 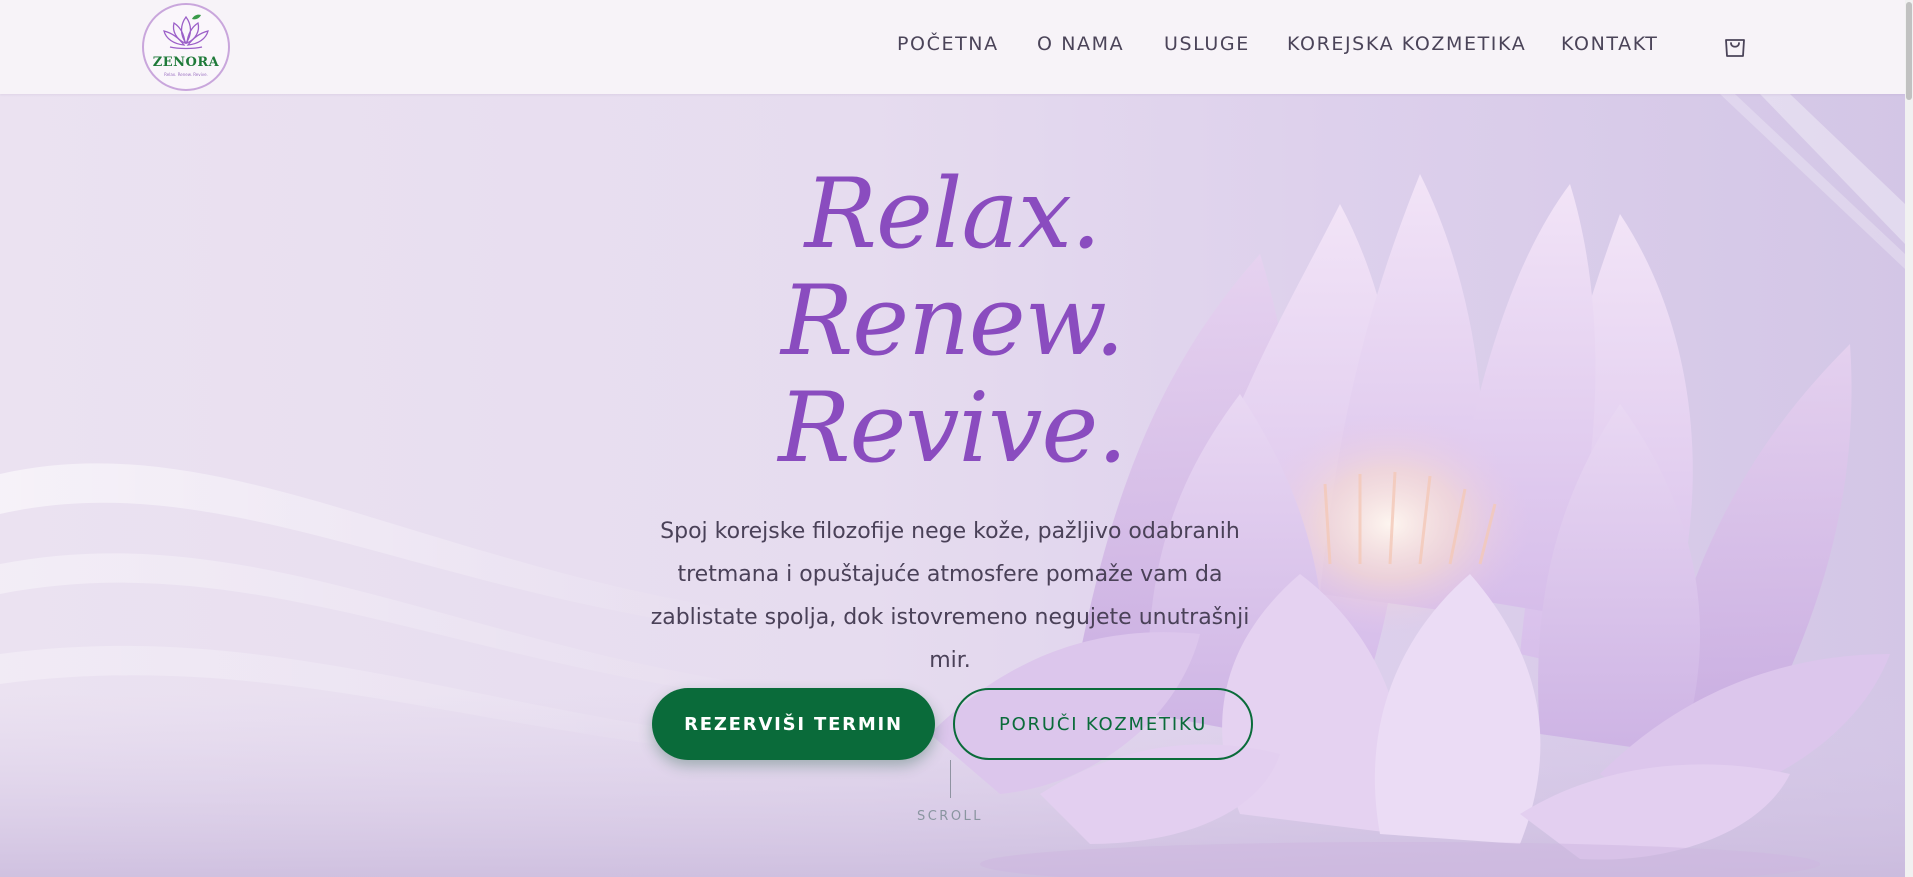 What do you see at coordinates (186, 74) in the screenshot?
I see `brand-tagline: Relax. Renew. Revive.` at bounding box center [186, 74].